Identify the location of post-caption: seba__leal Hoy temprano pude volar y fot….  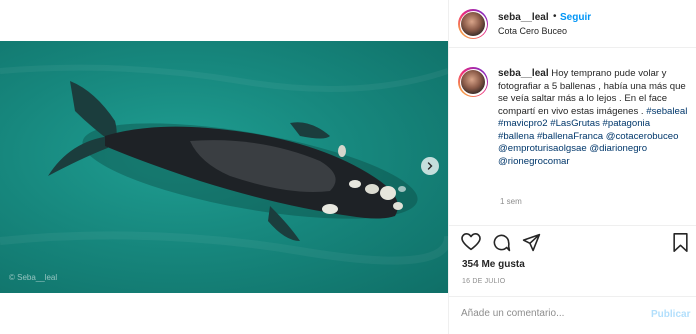
(593, 118).